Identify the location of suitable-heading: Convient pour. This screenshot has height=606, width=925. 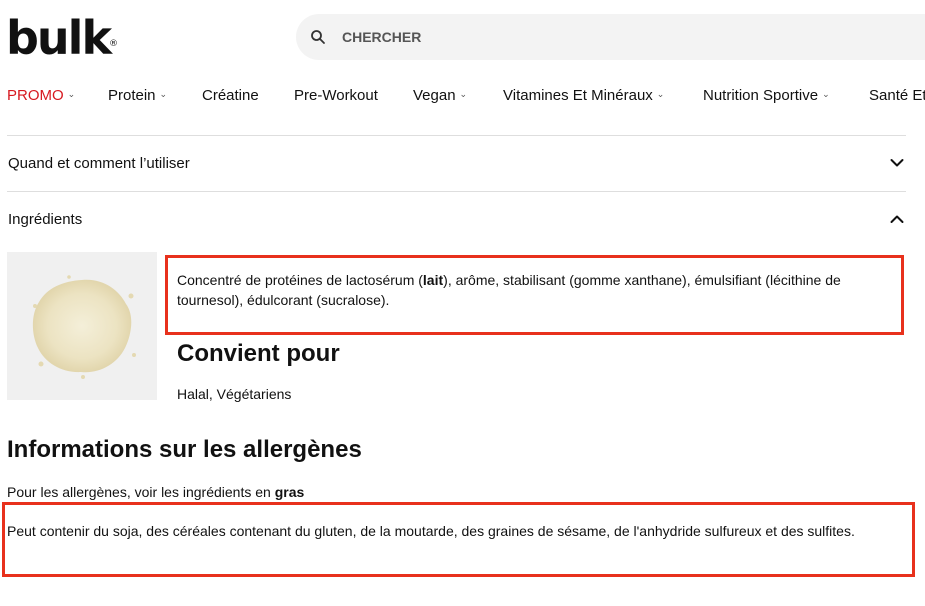
(258, 353).